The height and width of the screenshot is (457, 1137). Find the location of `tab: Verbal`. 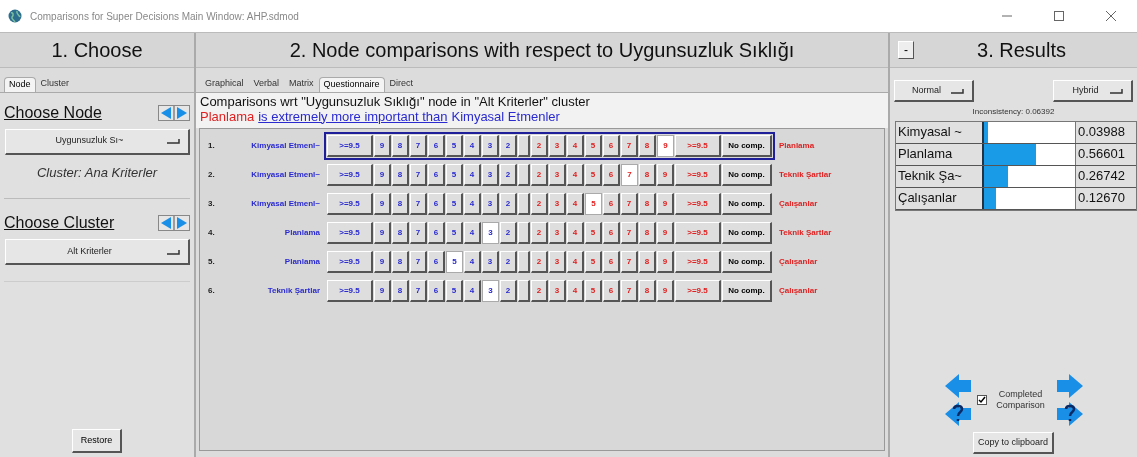

tab: Verbal is located at coordinates (266, 84).